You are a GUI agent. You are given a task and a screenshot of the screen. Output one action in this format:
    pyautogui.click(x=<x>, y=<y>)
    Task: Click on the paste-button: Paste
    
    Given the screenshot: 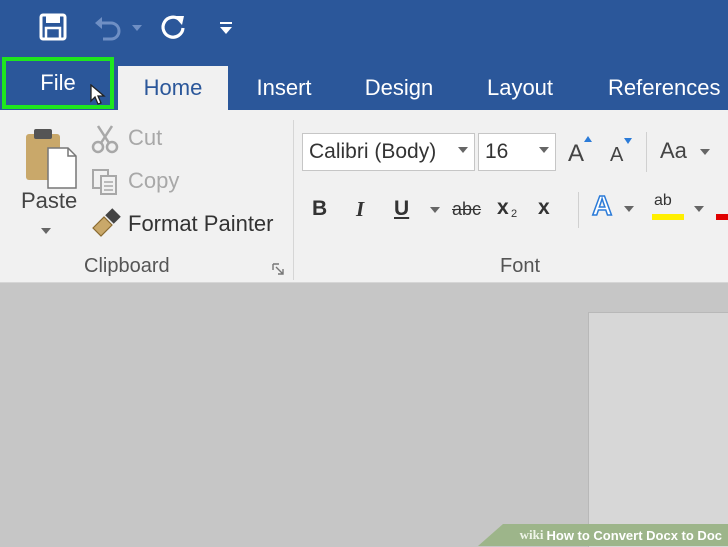 What is the action you would take?
    pyautogui.click(x=48, y=181)
    